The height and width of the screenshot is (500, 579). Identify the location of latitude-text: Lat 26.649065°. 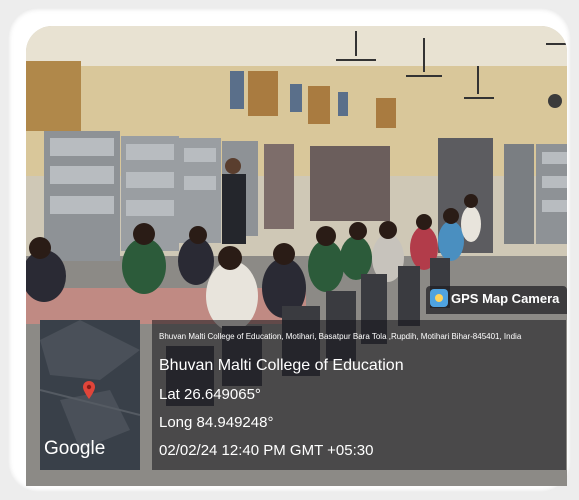
(210, 394).